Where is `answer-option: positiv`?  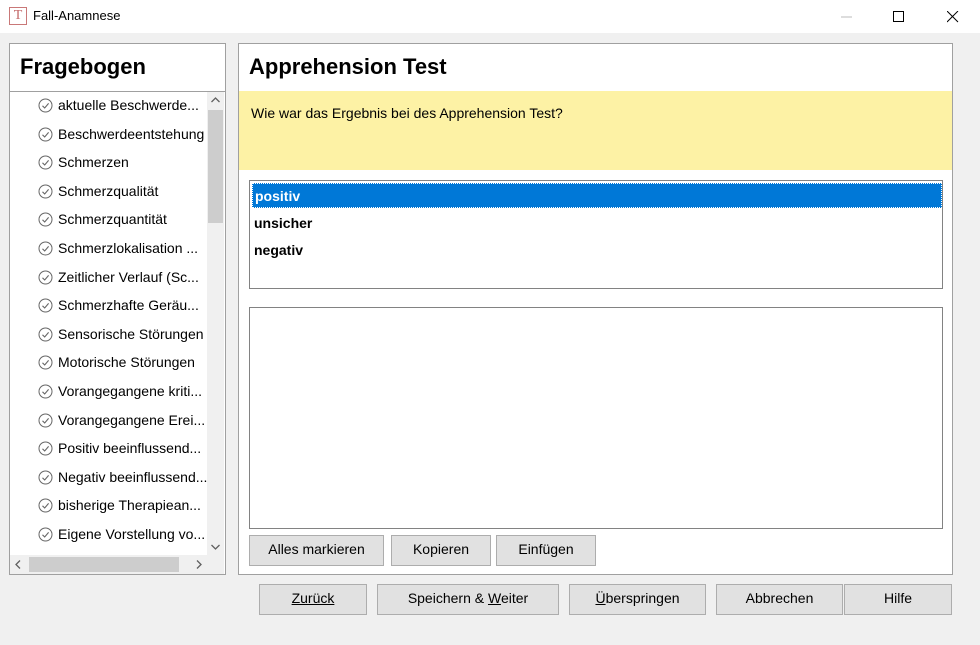
answer-option: positiv is located at coordinates (597, 195).